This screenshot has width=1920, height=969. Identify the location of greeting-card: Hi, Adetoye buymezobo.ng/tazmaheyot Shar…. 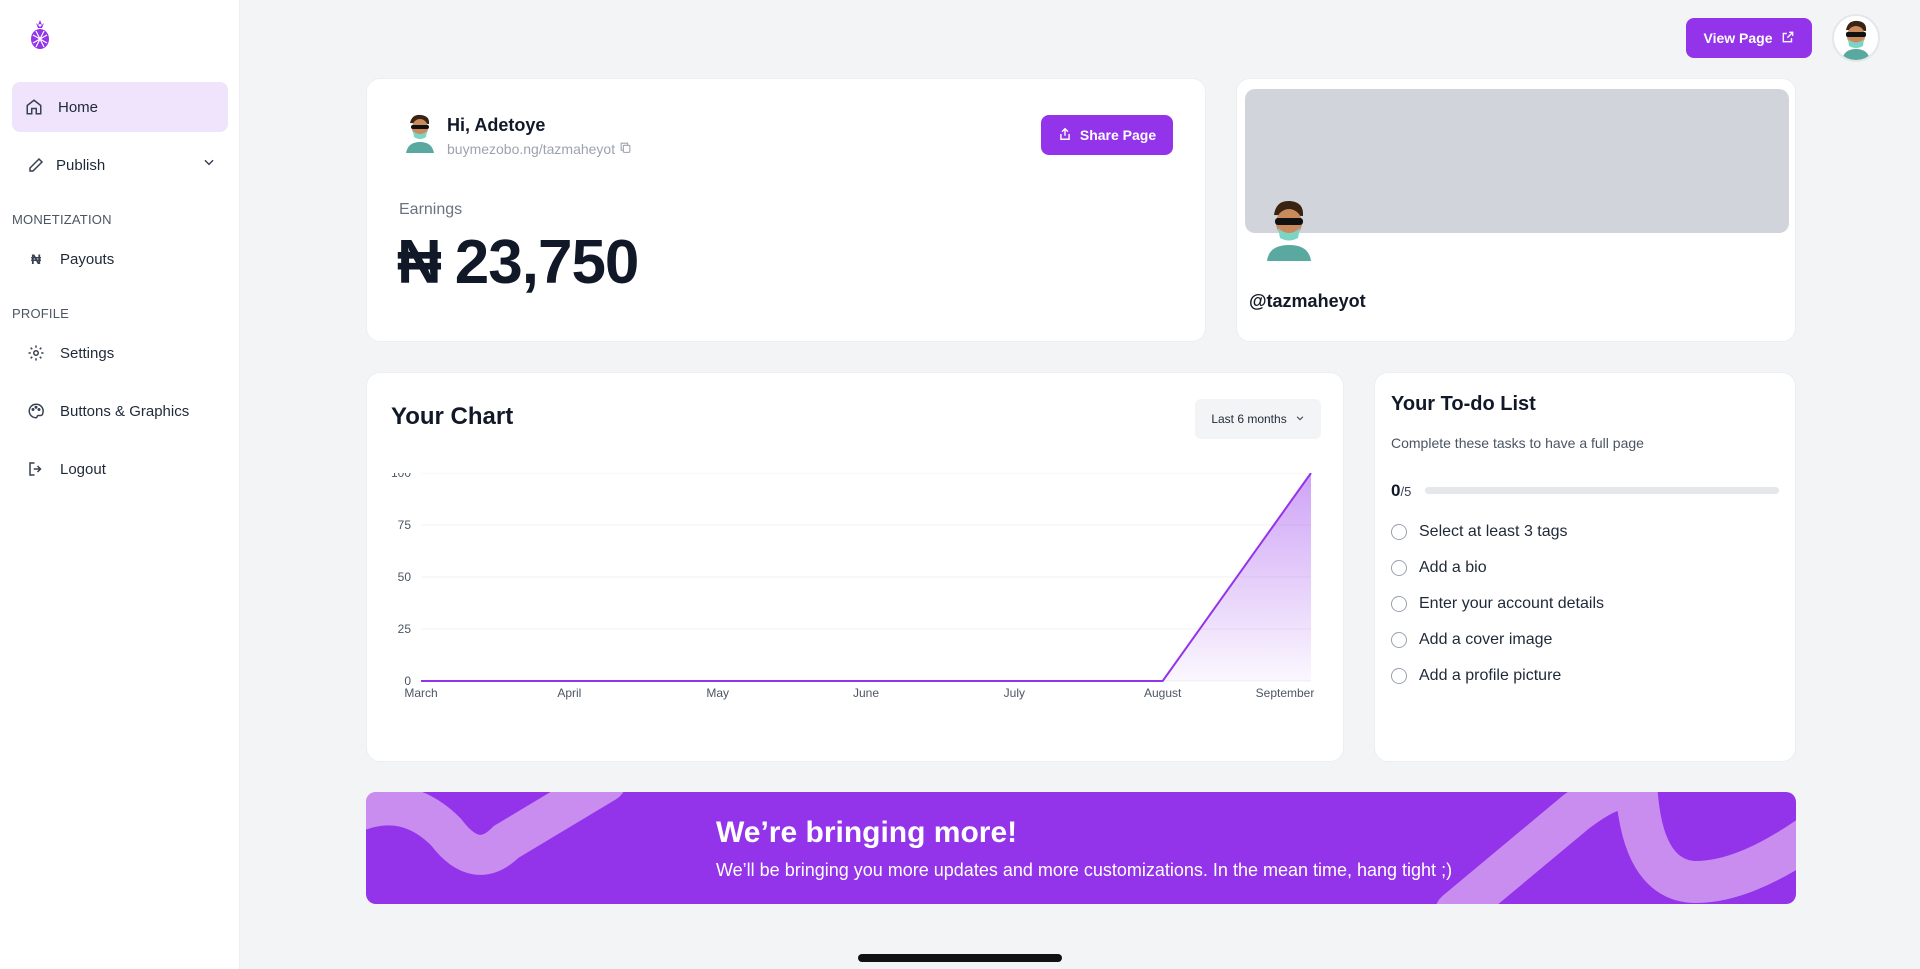
(786, 210).